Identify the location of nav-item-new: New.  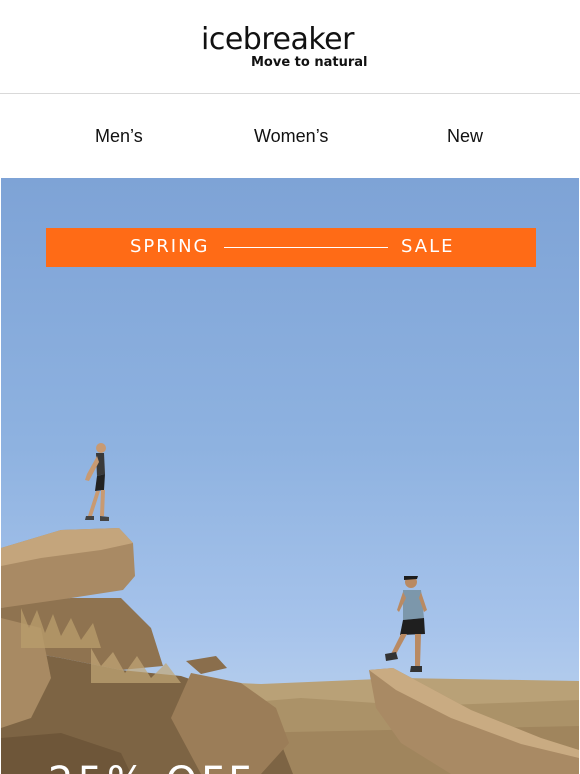
(465, 136).